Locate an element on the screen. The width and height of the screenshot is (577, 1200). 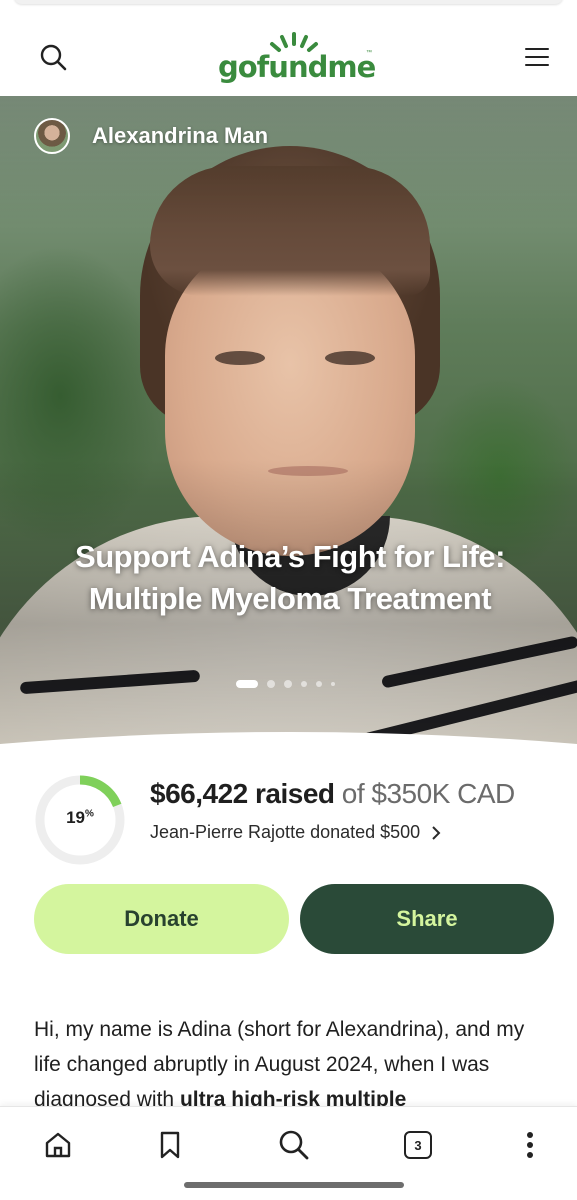
bookmark-icon is located at coordinates (170, 1145).